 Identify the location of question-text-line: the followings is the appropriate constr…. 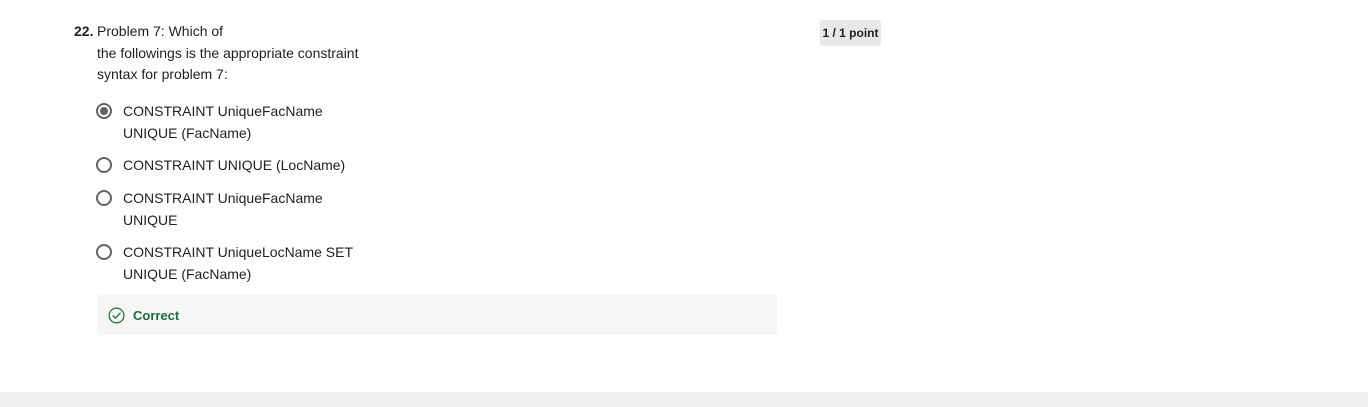
(228, 52).